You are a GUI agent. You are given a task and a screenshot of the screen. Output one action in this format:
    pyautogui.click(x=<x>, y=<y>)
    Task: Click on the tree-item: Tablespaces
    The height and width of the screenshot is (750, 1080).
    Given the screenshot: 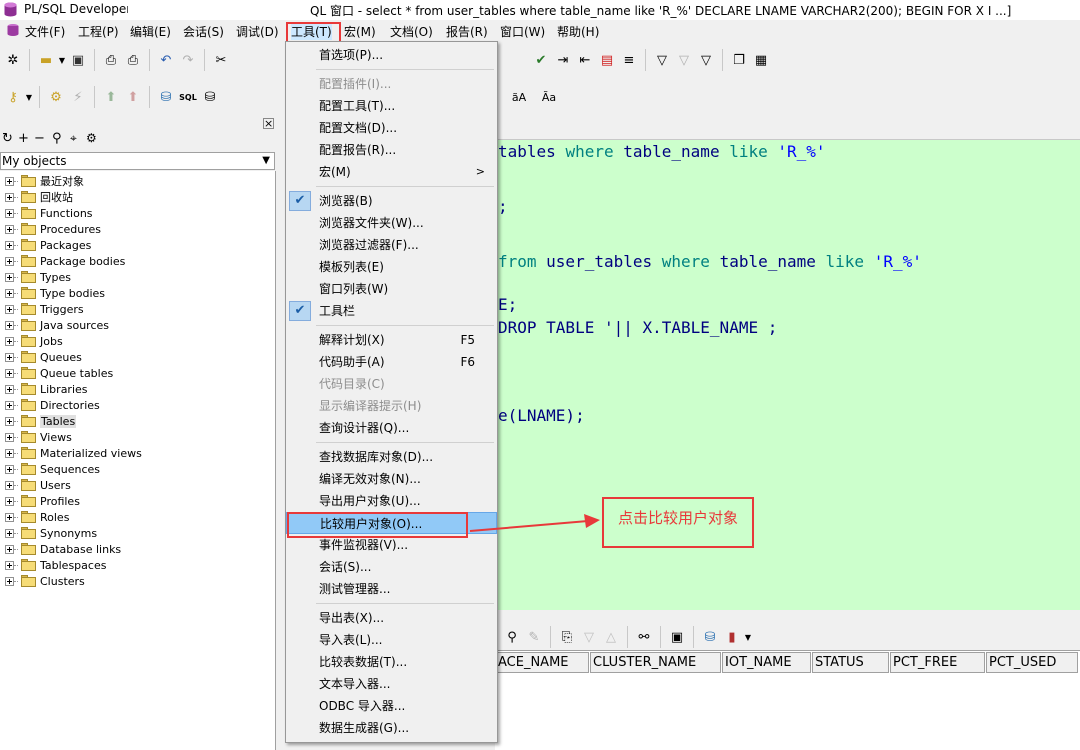 What is the action you would take?
    pyautogui.click(x=53, y=565)
    